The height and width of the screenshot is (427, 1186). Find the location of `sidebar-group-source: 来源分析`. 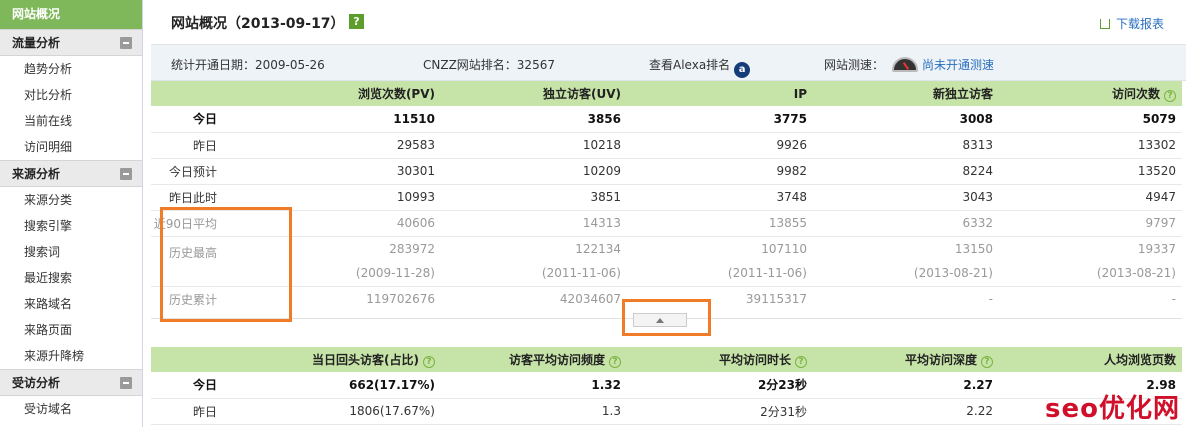

sidebar-group-source: 来源分析 is located at coordinates (71, 173).